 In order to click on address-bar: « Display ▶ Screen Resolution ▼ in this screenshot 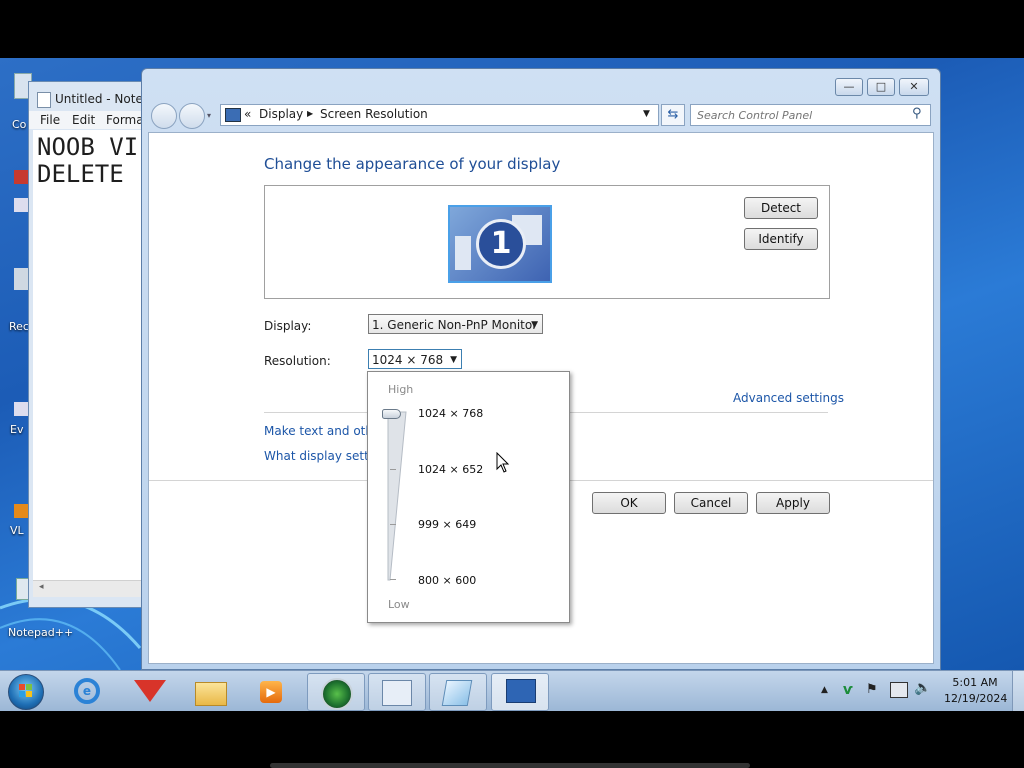, I will do `click(439, 115)`.